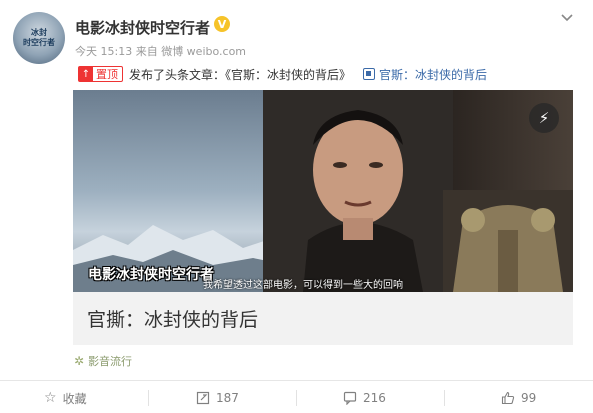 This screenshot has width=593, height=413. I want to click on repost-button: 187, so click(217, 398).